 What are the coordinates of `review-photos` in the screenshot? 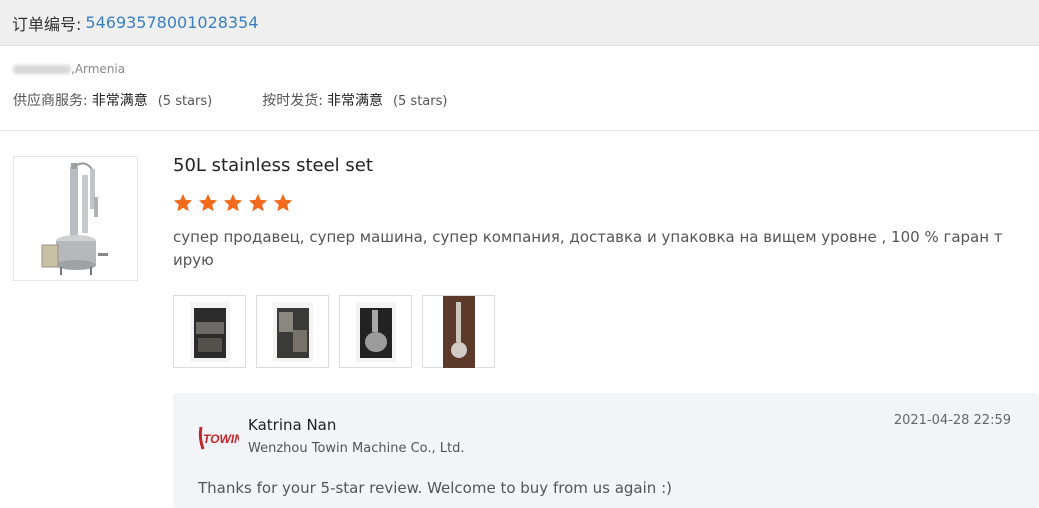 It's located at (334, 331).